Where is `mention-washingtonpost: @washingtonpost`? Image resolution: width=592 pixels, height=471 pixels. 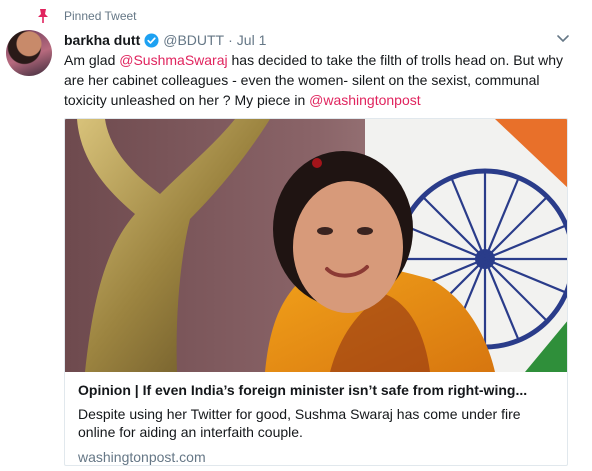 mention-washingtonpost: @washingtonpost is located at coordinates (365, 100).